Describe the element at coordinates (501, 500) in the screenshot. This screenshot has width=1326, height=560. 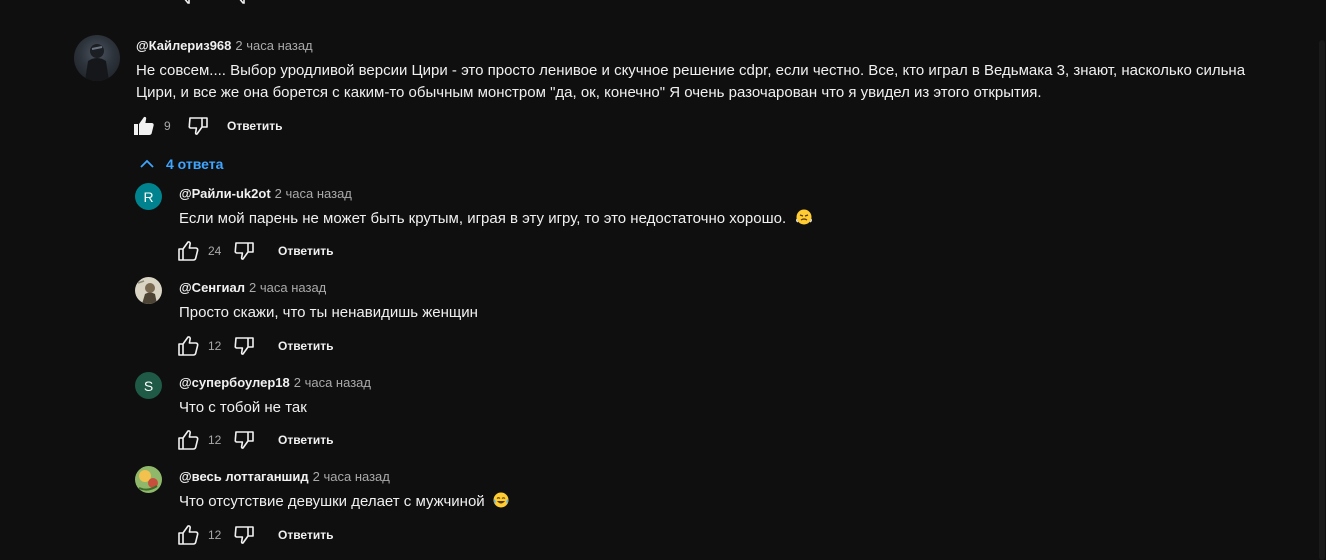
I see `tears-of-joy-emoji` at that location.